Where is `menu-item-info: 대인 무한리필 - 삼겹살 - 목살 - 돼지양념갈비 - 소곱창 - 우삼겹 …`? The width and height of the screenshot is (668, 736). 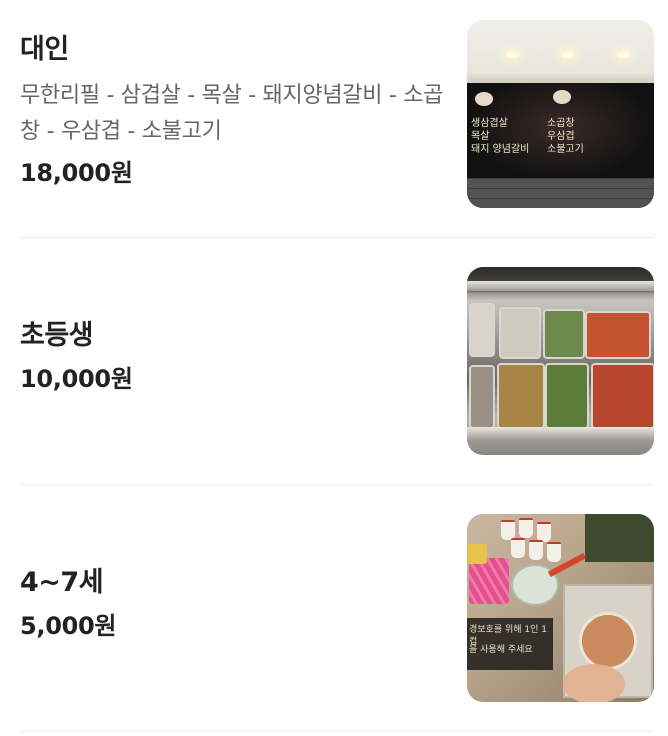 menu-item-info: 대인 무한리필 - 삼겹살 - 목살 - 돼지양념갈비 - 소곱창 - 우삼겹 … is located at coordinates (235, 111).